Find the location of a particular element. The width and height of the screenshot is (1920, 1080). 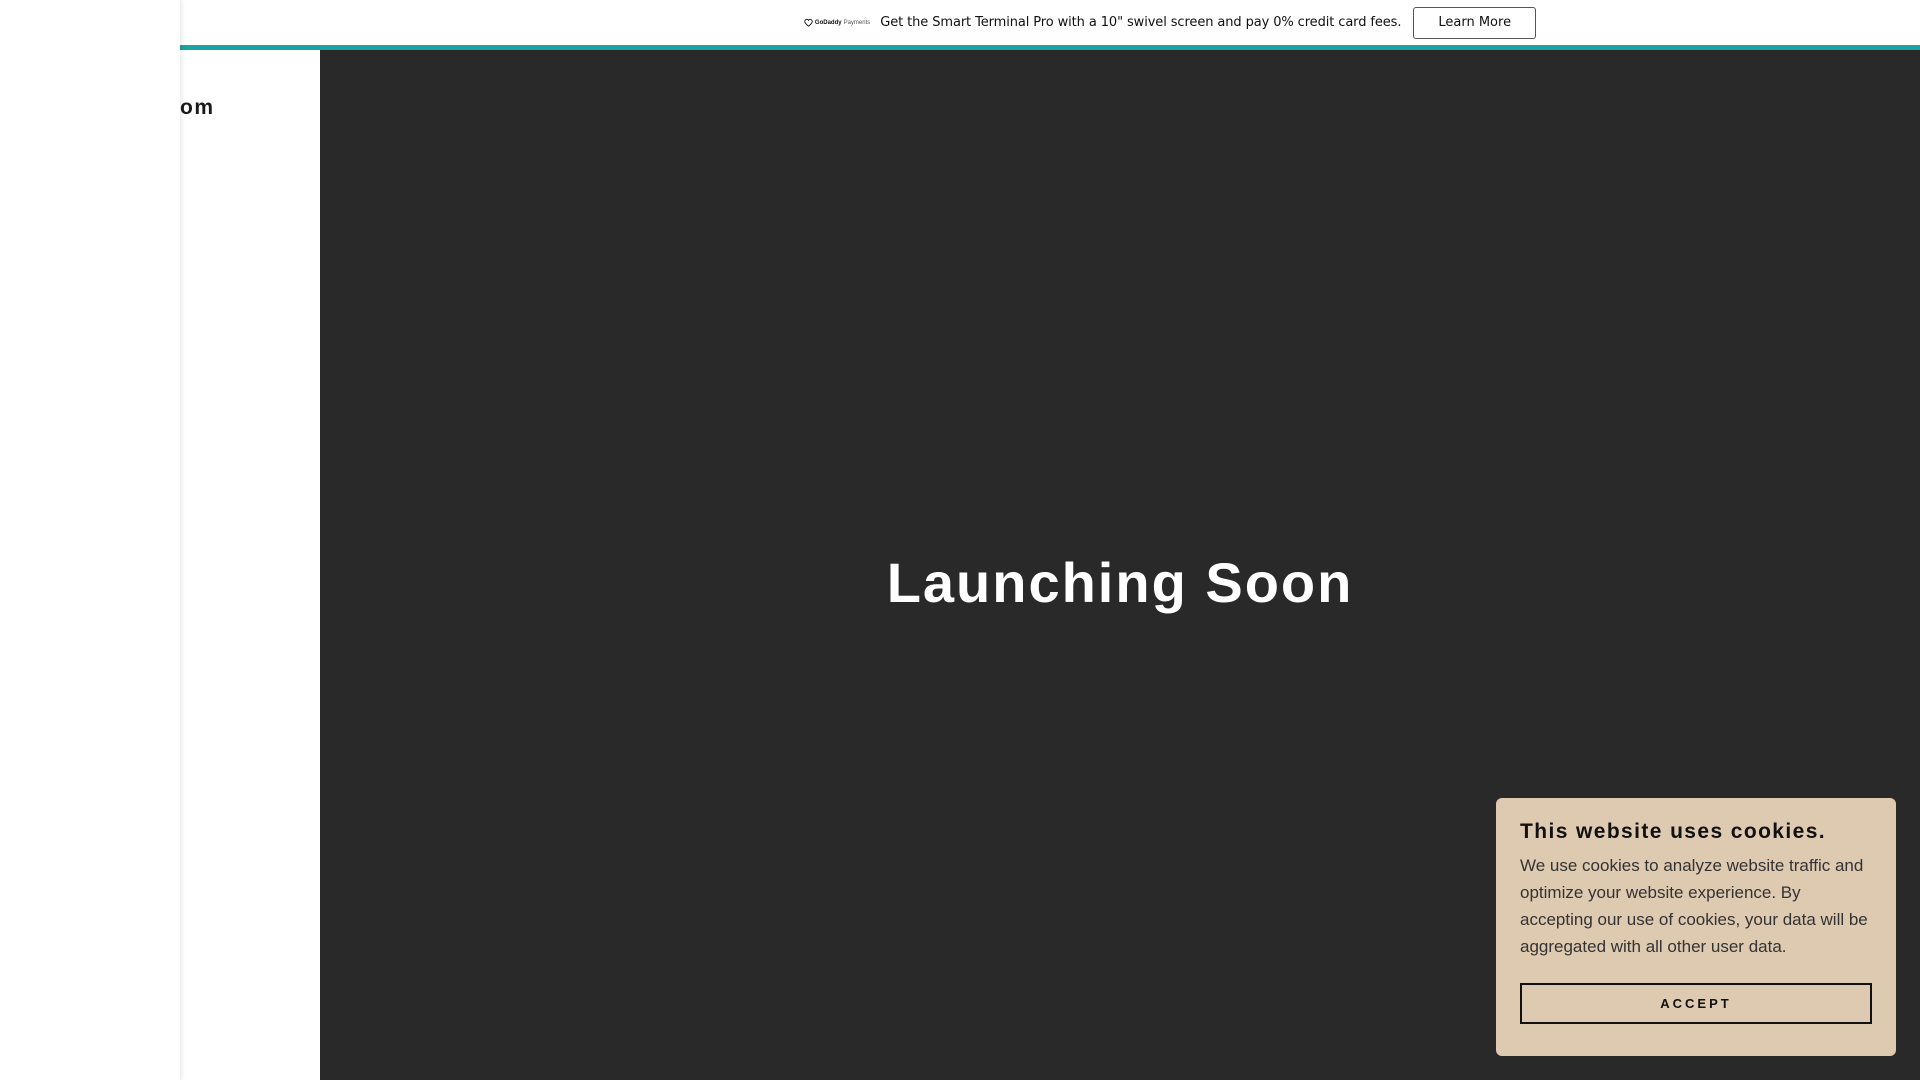

hero-title: Launching Soon is located at coordinates (1120, 582).